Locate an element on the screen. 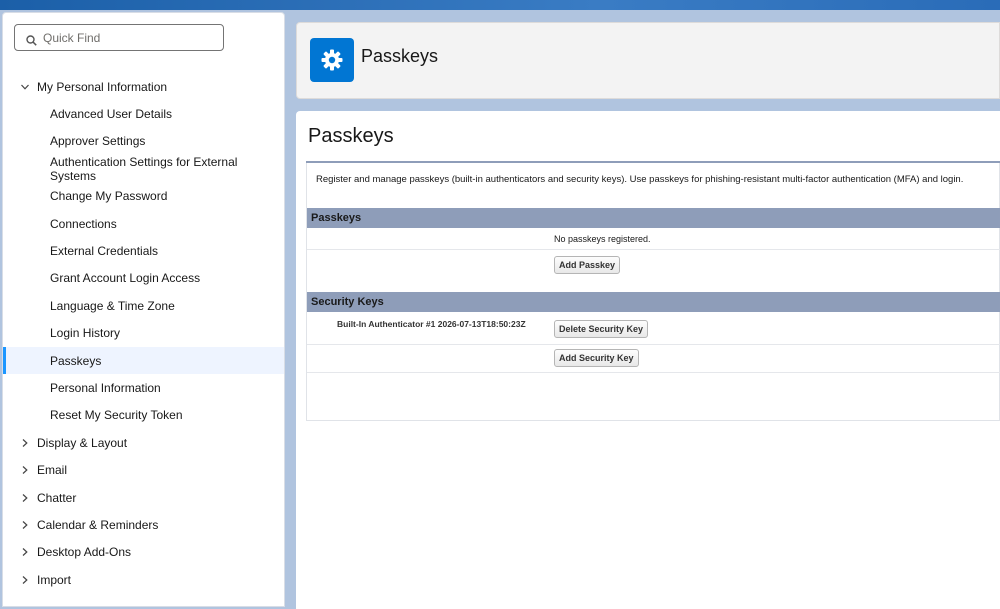  sidebar-item-label: Email is located at coordinates (52, 470).